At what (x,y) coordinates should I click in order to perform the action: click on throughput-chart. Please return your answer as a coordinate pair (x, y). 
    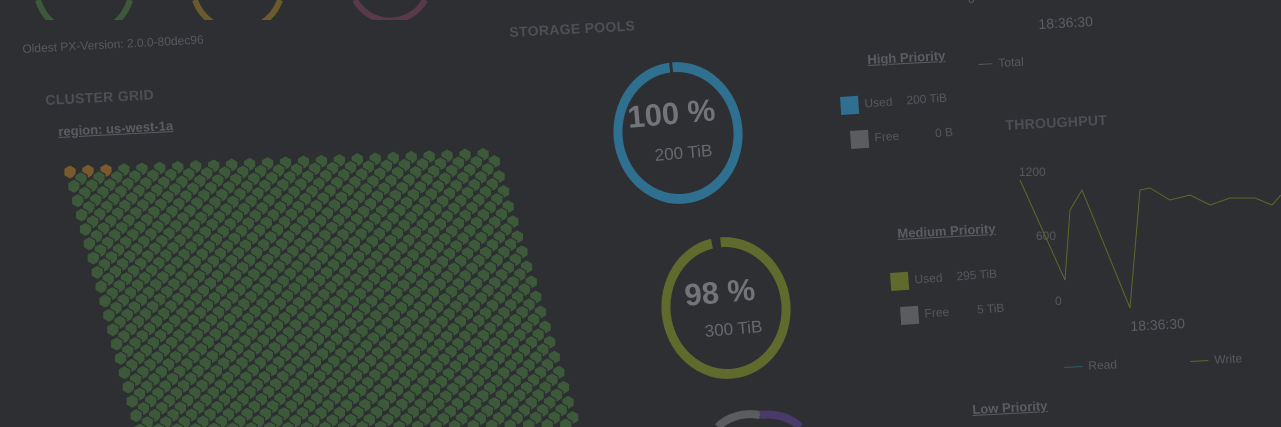
    Looking at the image, I should click on (1150, 244).